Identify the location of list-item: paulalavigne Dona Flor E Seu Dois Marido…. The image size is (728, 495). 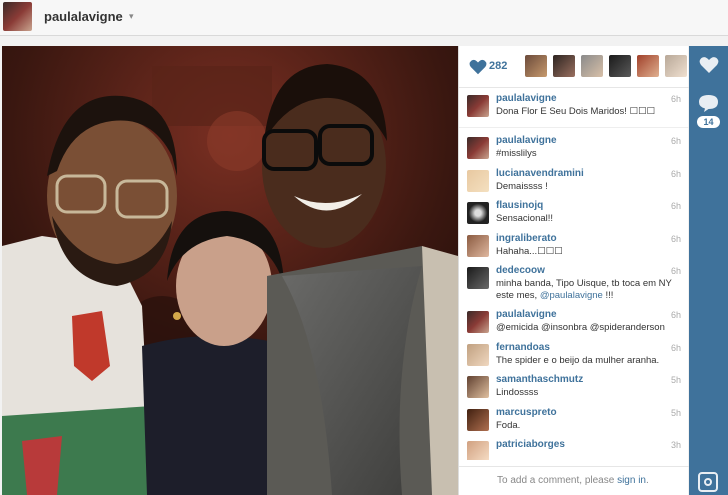
(574, 109).